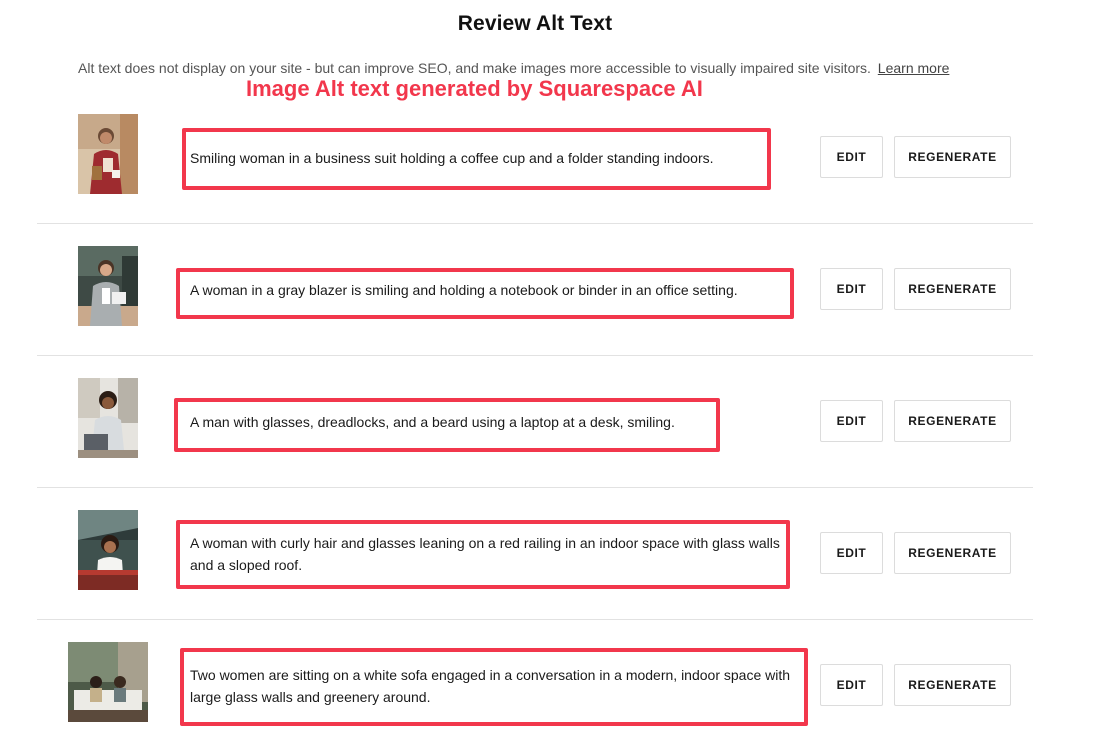 The height and width of the screenshot is (745, 1118). Describe the element at coordinates (535, 23) in the screenshot. I see `dialog-title: Review Alt Text` at that location.